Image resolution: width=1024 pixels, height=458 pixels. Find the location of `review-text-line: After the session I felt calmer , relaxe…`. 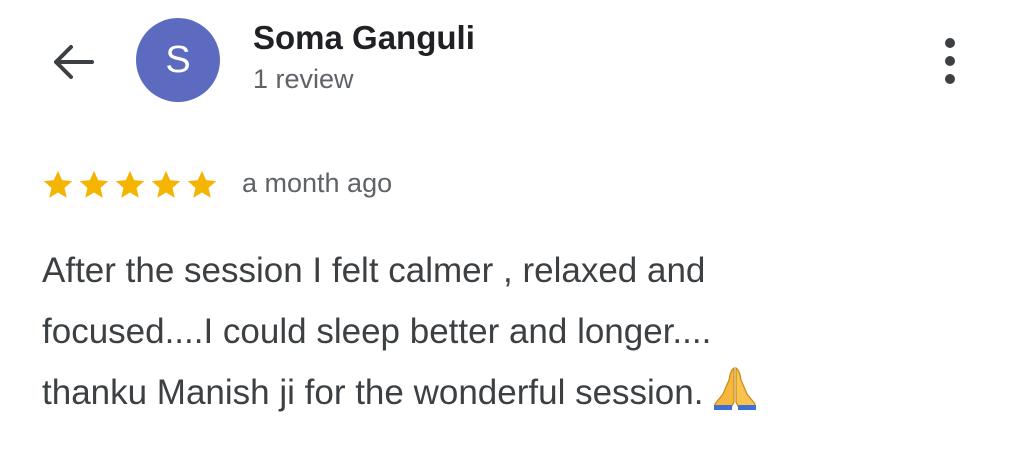

review-text-line: After the session I felt calmer , relaxe… is located at coordinates (512, 270).